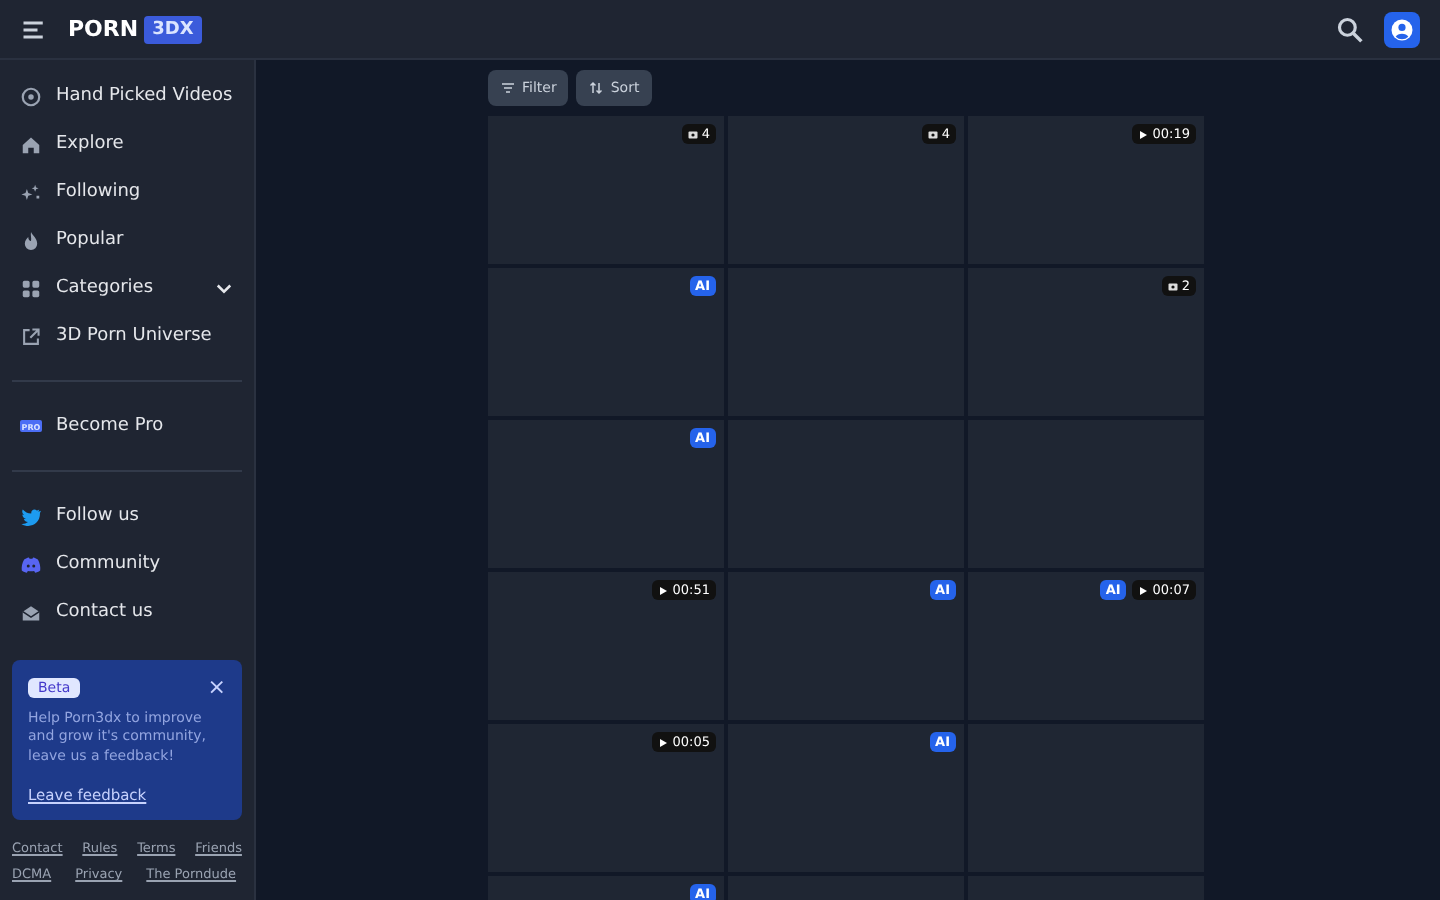 This screenshot has height=900, width=1440. What do you see at coordinates (31, 612) in the screenshot?
I see `mail-icon` at bounding box center [31, 612].